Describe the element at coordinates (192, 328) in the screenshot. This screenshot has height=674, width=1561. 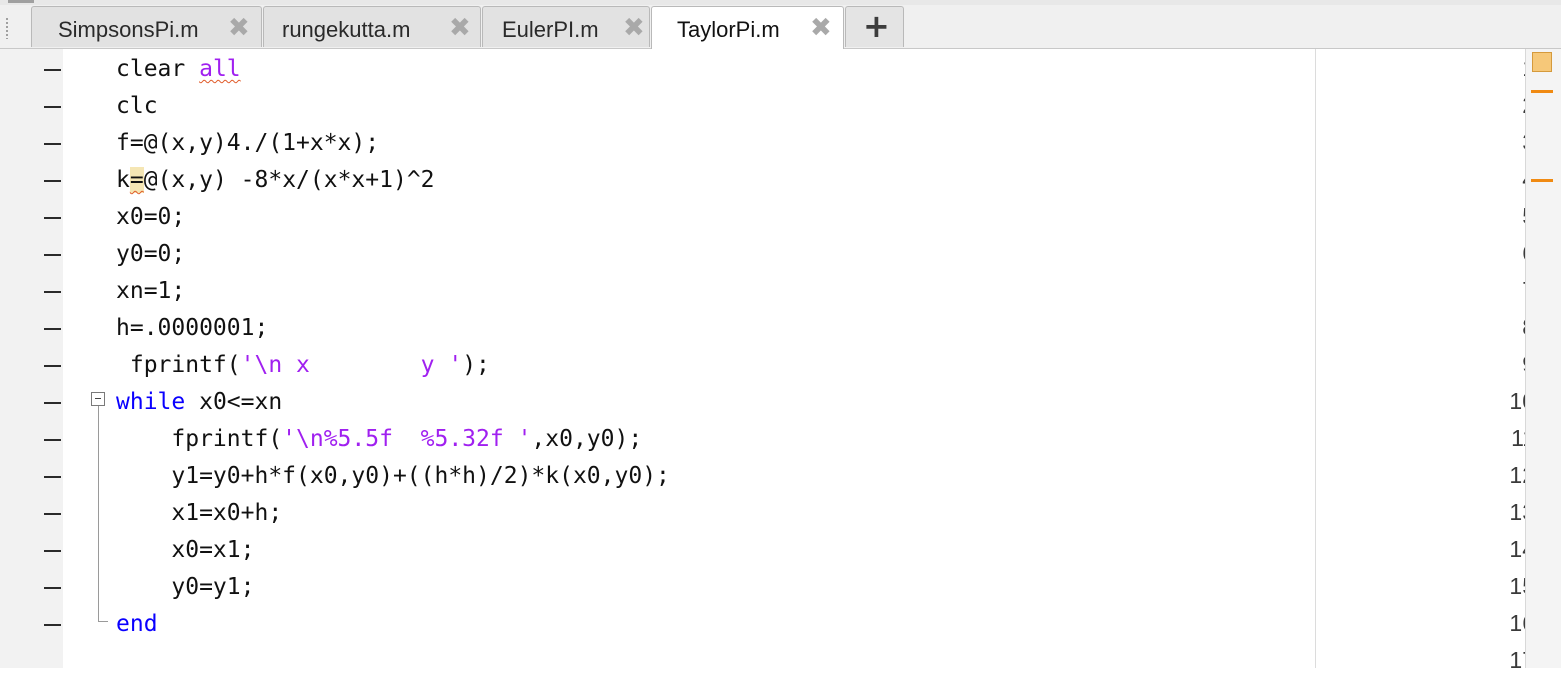
I see `code-line: h=.0000001;` at that location.